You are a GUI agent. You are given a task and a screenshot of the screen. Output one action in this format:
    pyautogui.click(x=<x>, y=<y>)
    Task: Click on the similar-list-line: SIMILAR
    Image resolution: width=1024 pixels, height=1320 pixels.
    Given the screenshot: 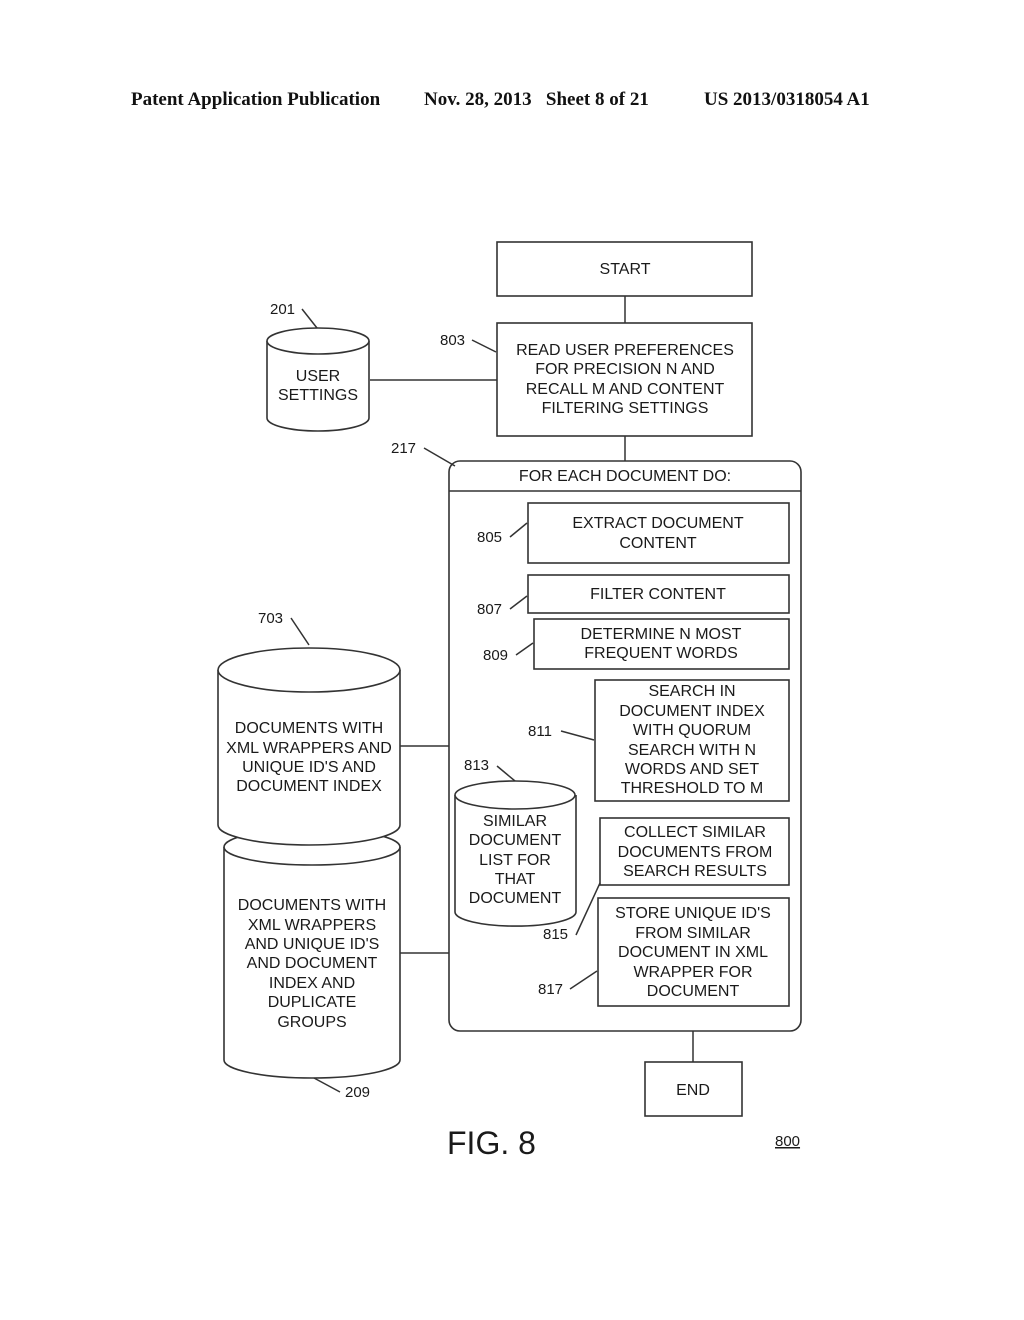 What is the action you would take?
    pyautogui.click(x=515, y=821)
    